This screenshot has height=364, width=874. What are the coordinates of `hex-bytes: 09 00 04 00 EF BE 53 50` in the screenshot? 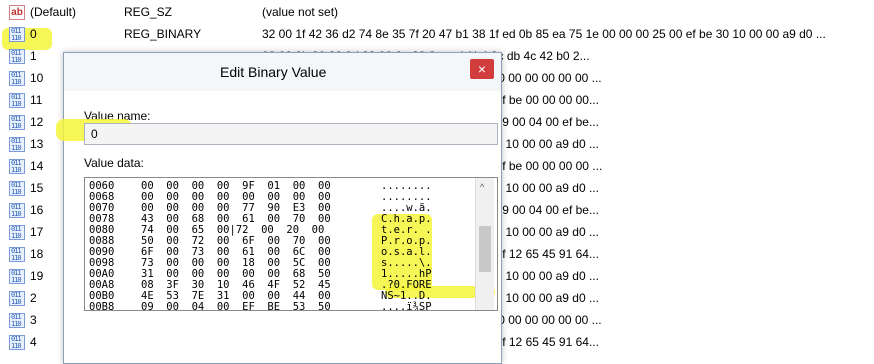 It's located at (236, 306).